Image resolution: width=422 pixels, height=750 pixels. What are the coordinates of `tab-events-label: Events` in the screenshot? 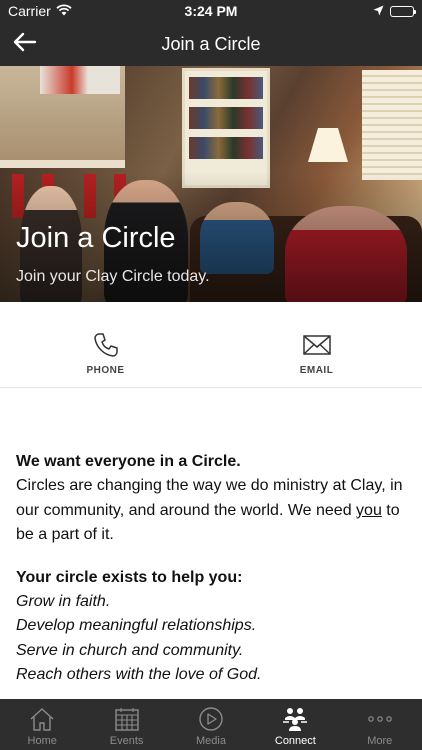 It's located at (126, 741).